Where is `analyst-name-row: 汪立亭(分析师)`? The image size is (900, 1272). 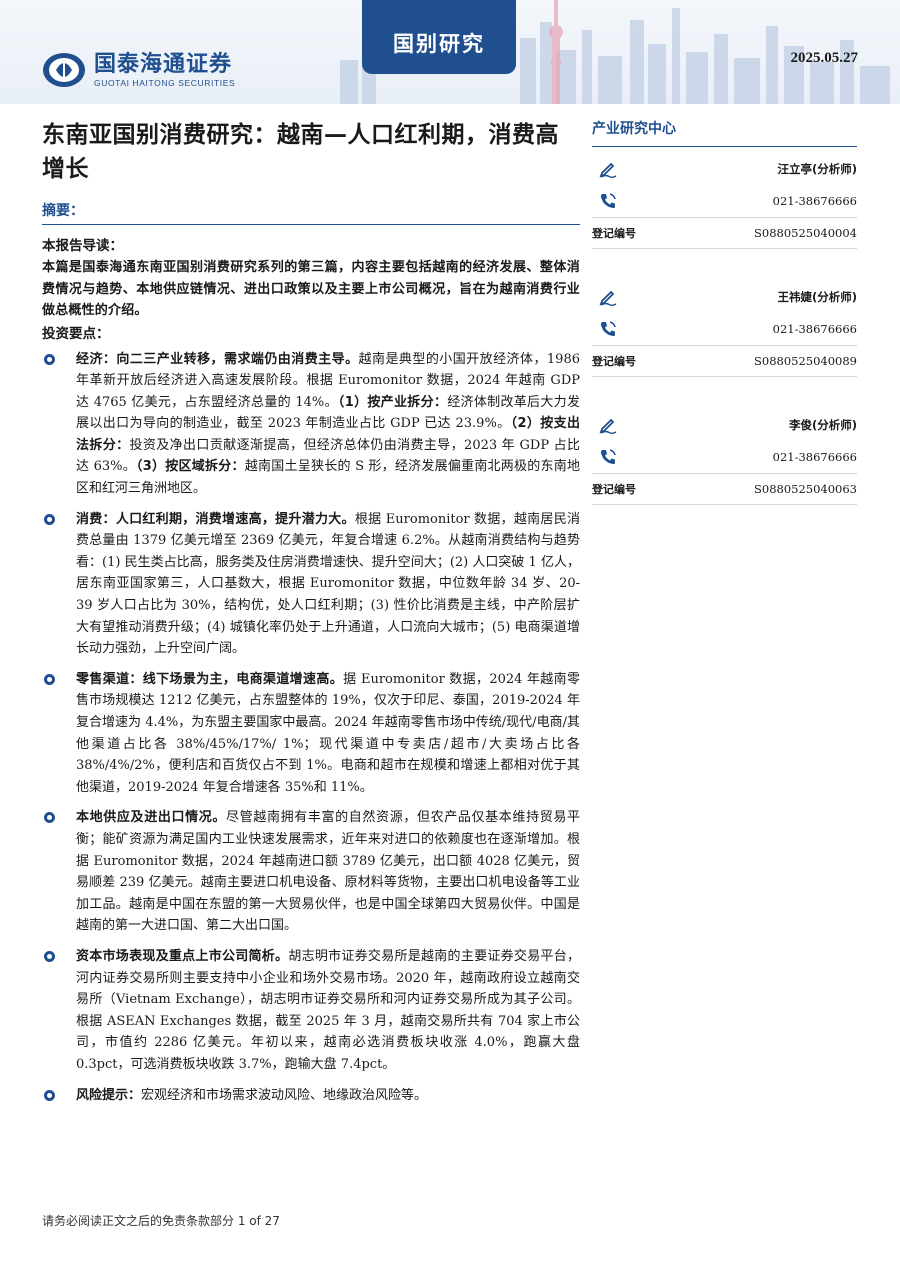
analyst-name-row: 汪立亭(分析师) is located at coordinates (724, 169).